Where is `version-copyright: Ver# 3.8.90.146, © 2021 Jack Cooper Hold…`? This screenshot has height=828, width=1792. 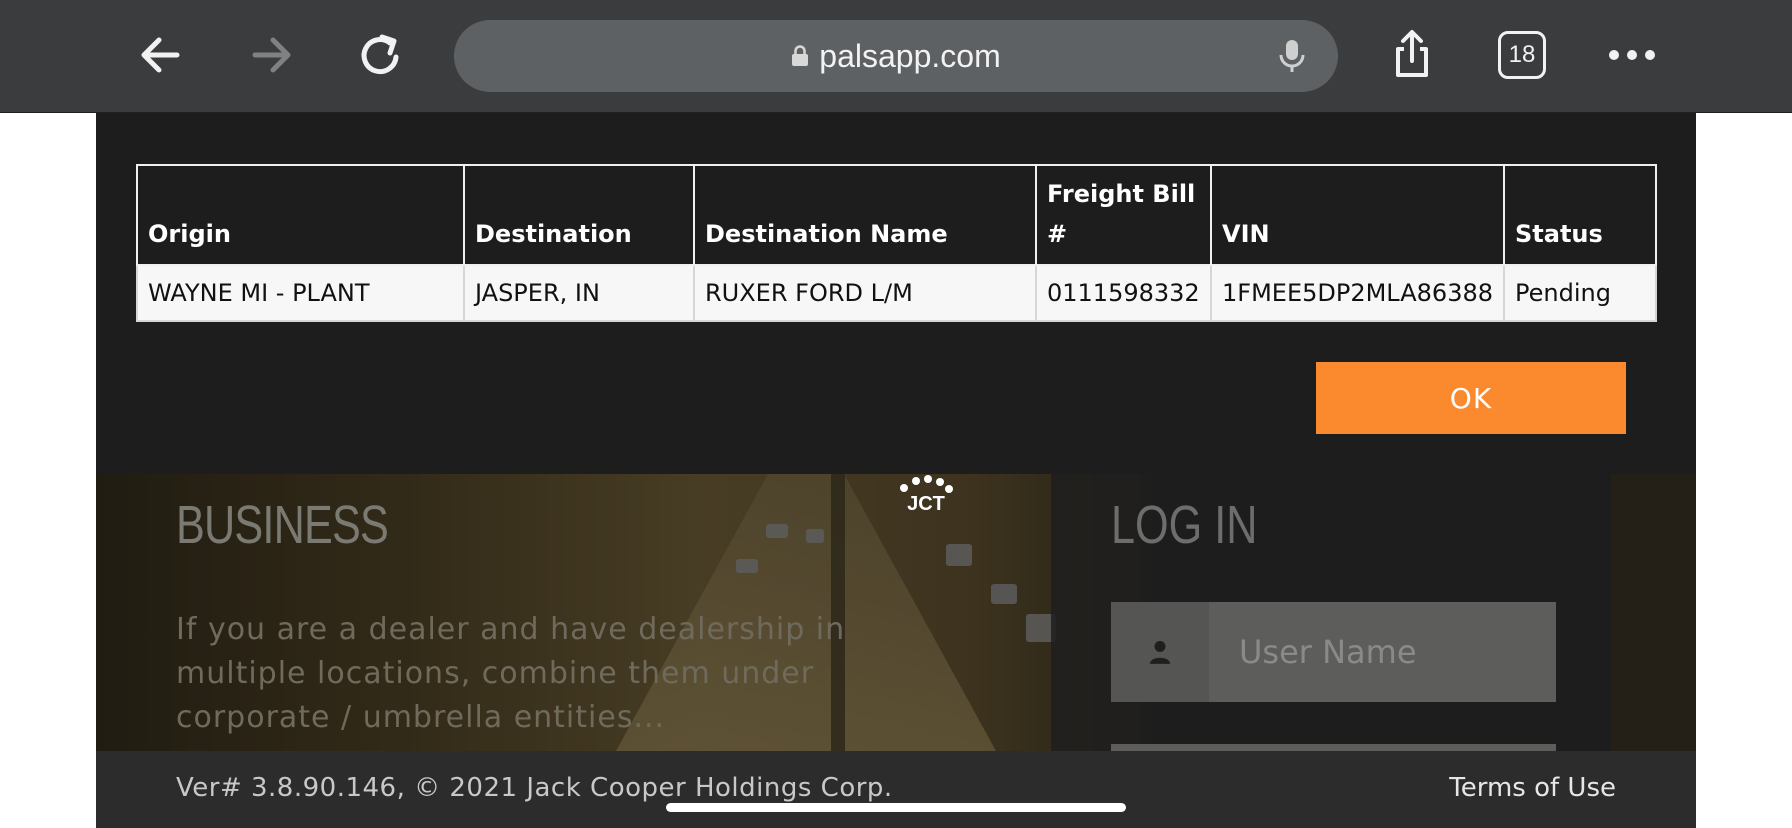 version-copyright: Ver# 3.8.90.146, © 2021 Jack Cooper Hold… is located at coordinates (534, 788).